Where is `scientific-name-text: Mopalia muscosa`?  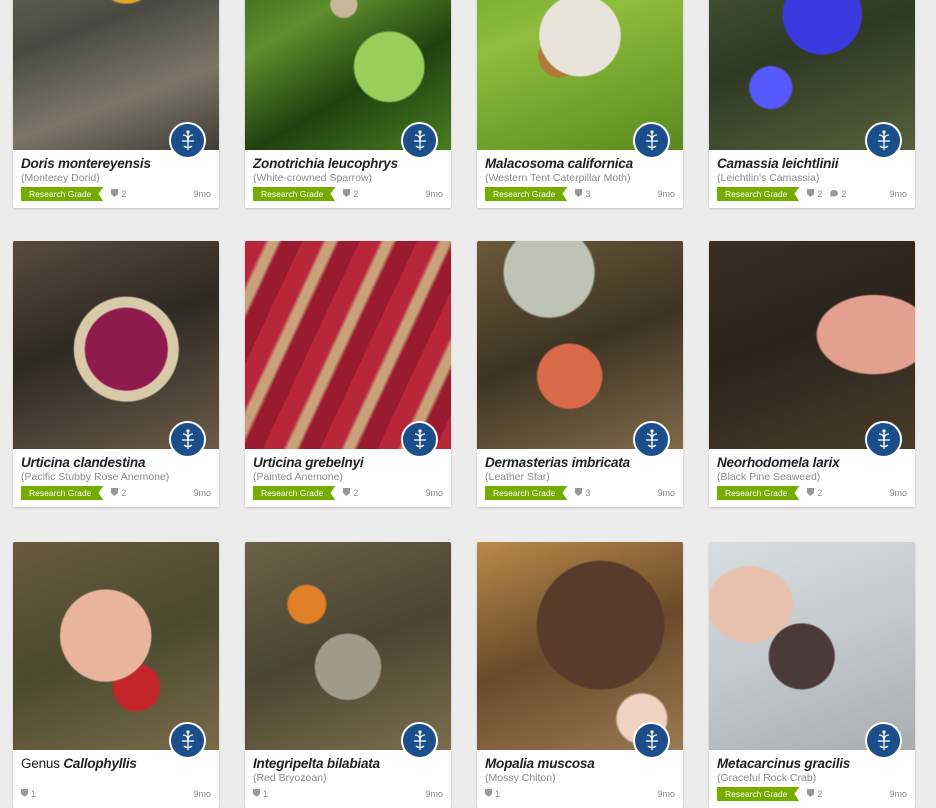
scientific-name-text: Mopalia muscosa is located at coordinates (540, 763).